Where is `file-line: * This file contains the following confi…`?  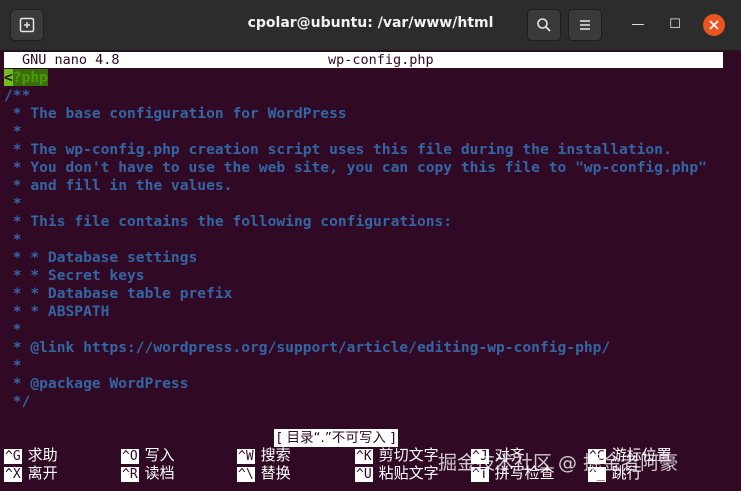 file-line: * This file contains the following confi… is located at coordinates (228, 221).